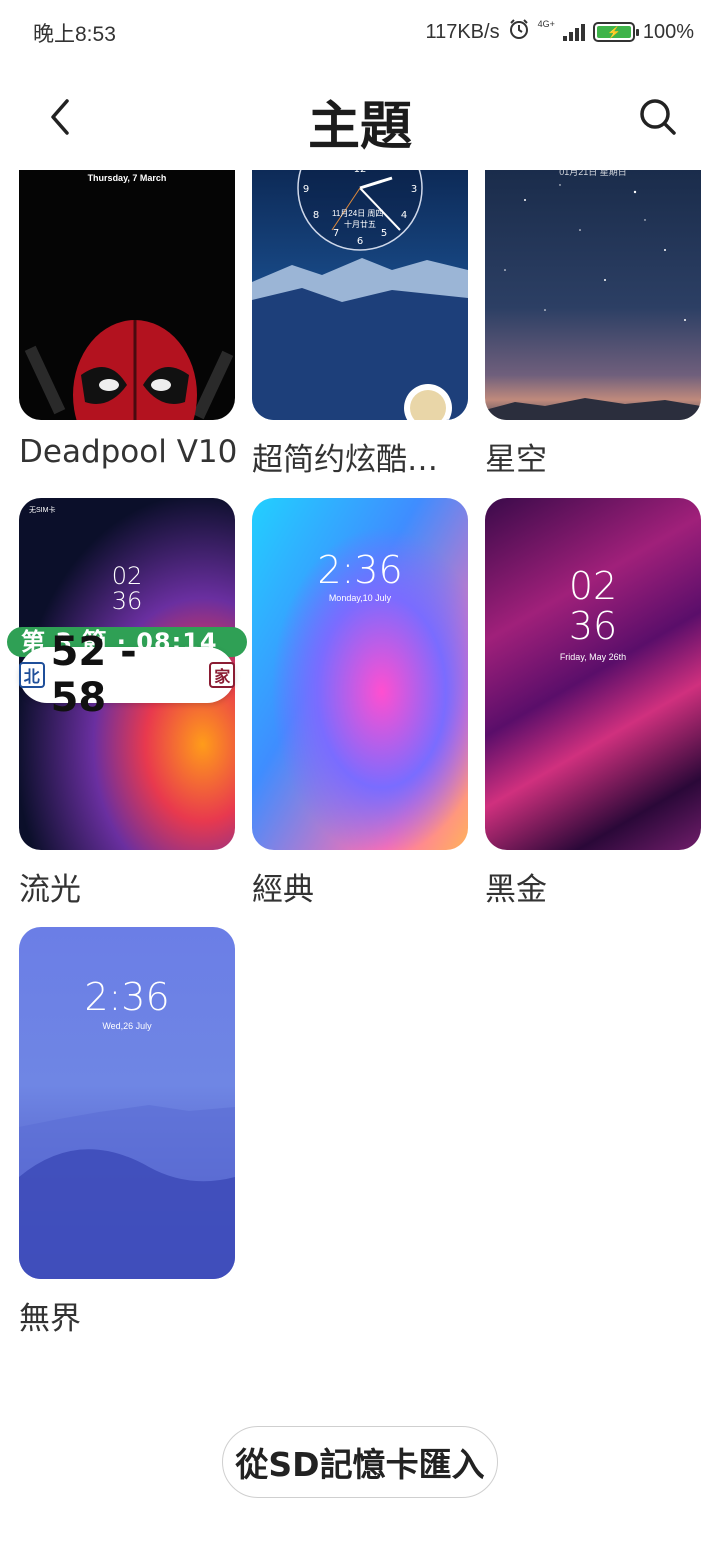 This screenshot has height=1560, width=720. I want to click on theme-card-boundless: 2:36 Wed,26 July 無界, so click(127, 1132).